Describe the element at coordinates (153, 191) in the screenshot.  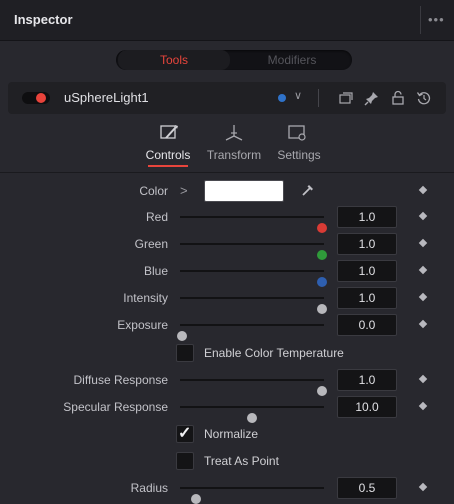
I see `color-label: Color` at that location.